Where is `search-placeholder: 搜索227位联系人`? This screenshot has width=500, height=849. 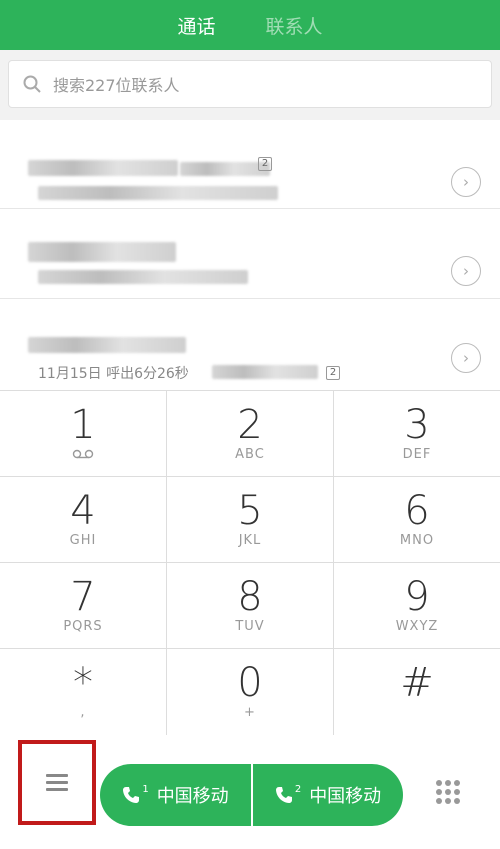
search-placeholder: 搜索227位联系人 is located at coordinates (116, 85).